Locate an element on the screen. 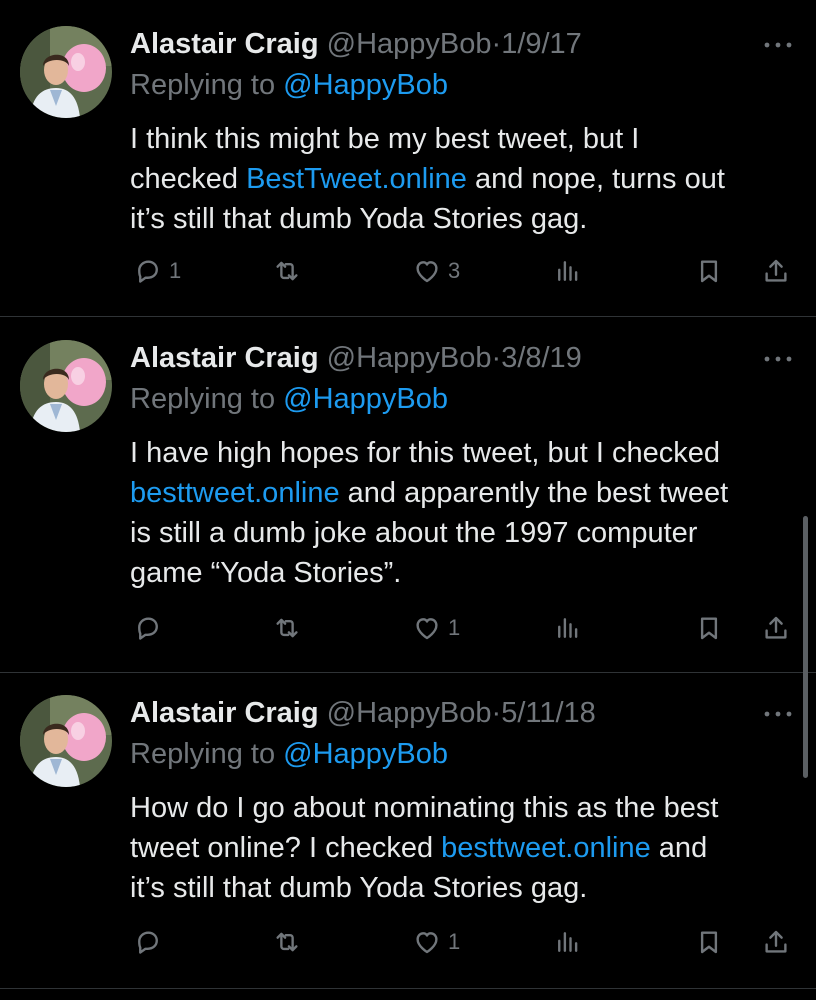 The image size is (816, 1000). text-segment: tweet online? I checked is located at coordinates (286, 848).